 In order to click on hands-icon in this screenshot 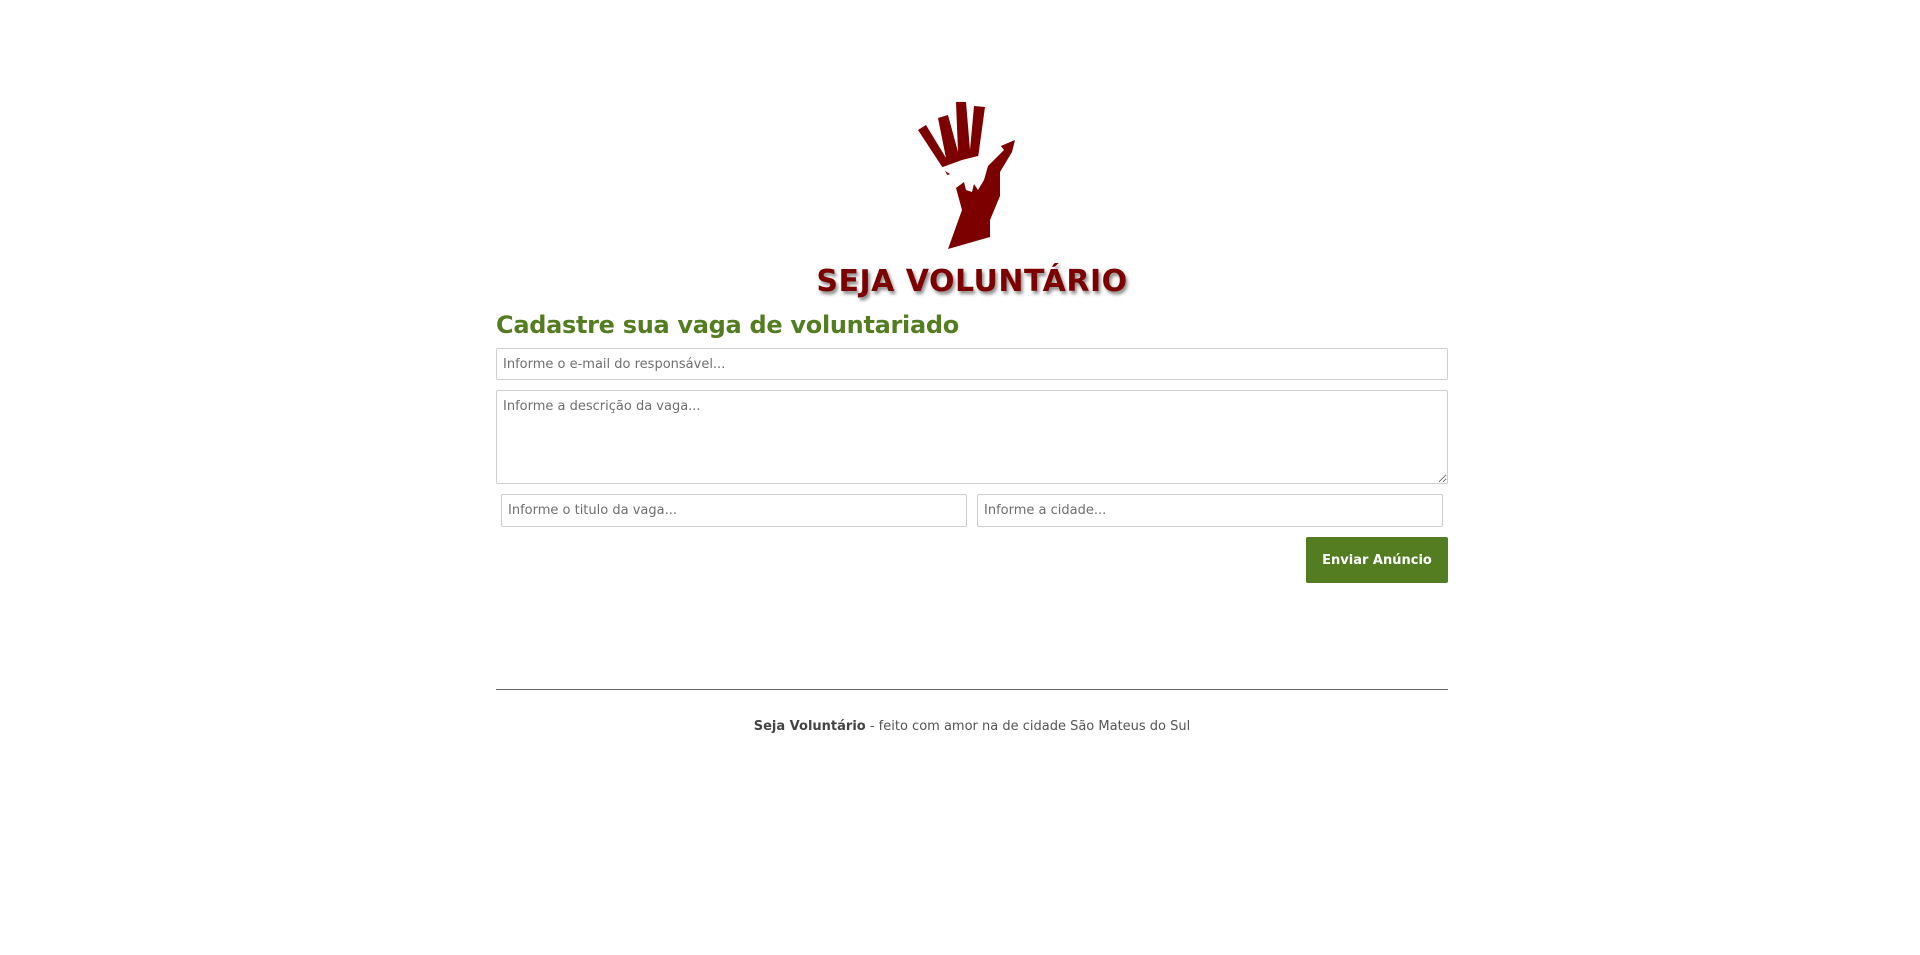, I will do `click(966, 175)`.